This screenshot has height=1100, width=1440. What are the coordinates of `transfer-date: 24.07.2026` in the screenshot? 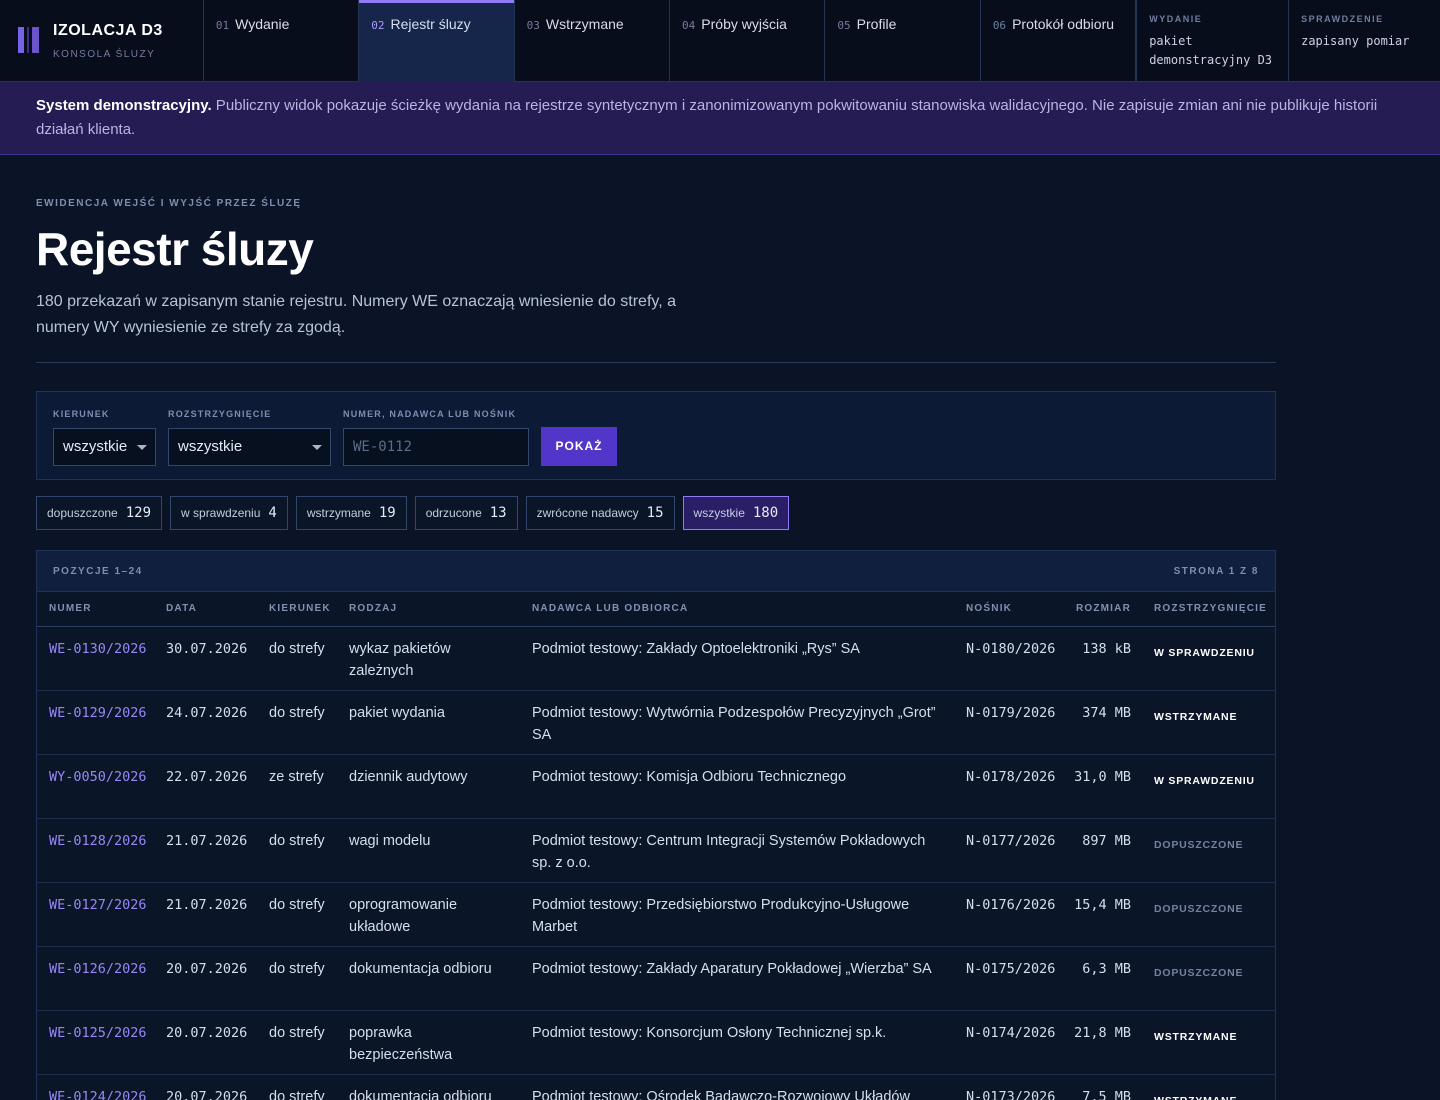 It's located at (207, 713).